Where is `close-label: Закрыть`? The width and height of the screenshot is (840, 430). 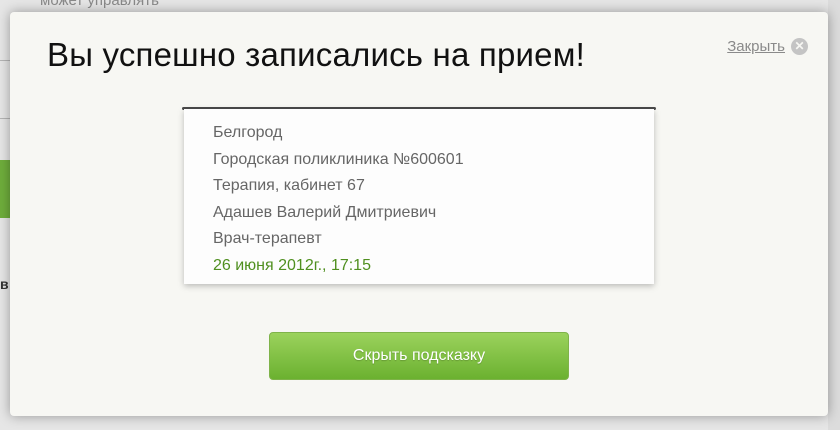
close-label: Закрыть is located at coordinates (756, 46).